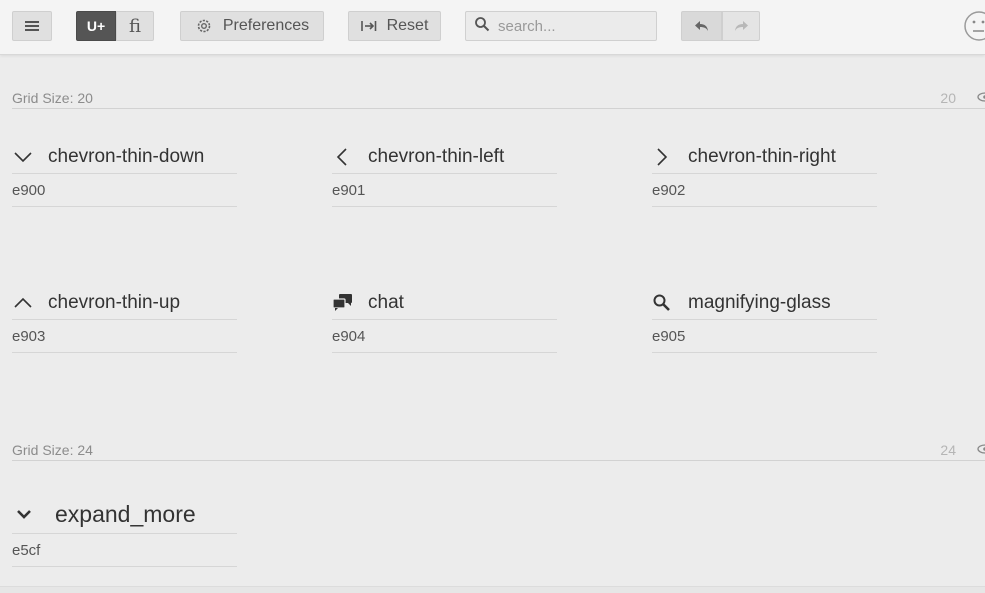 Image resolution: width=985 pixels, height=593 pixels. What do you see at coordinates (444, 320) in the screenshot?
I see `glyph-item: chat e904` at bounding box center [444, 320].